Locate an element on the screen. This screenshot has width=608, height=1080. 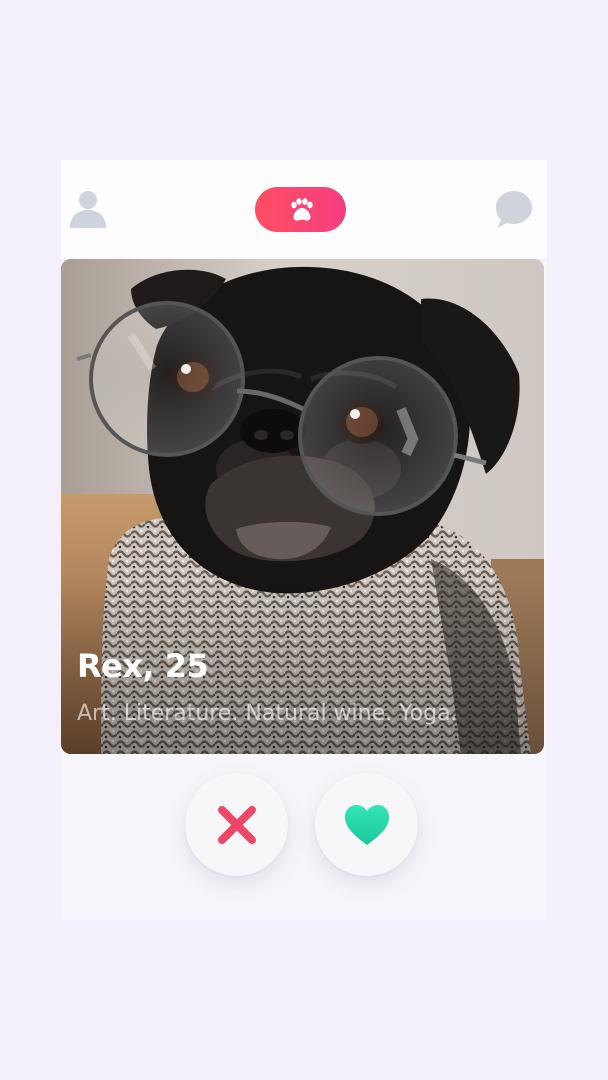
paw-icon is located at coordinates (301, 209).